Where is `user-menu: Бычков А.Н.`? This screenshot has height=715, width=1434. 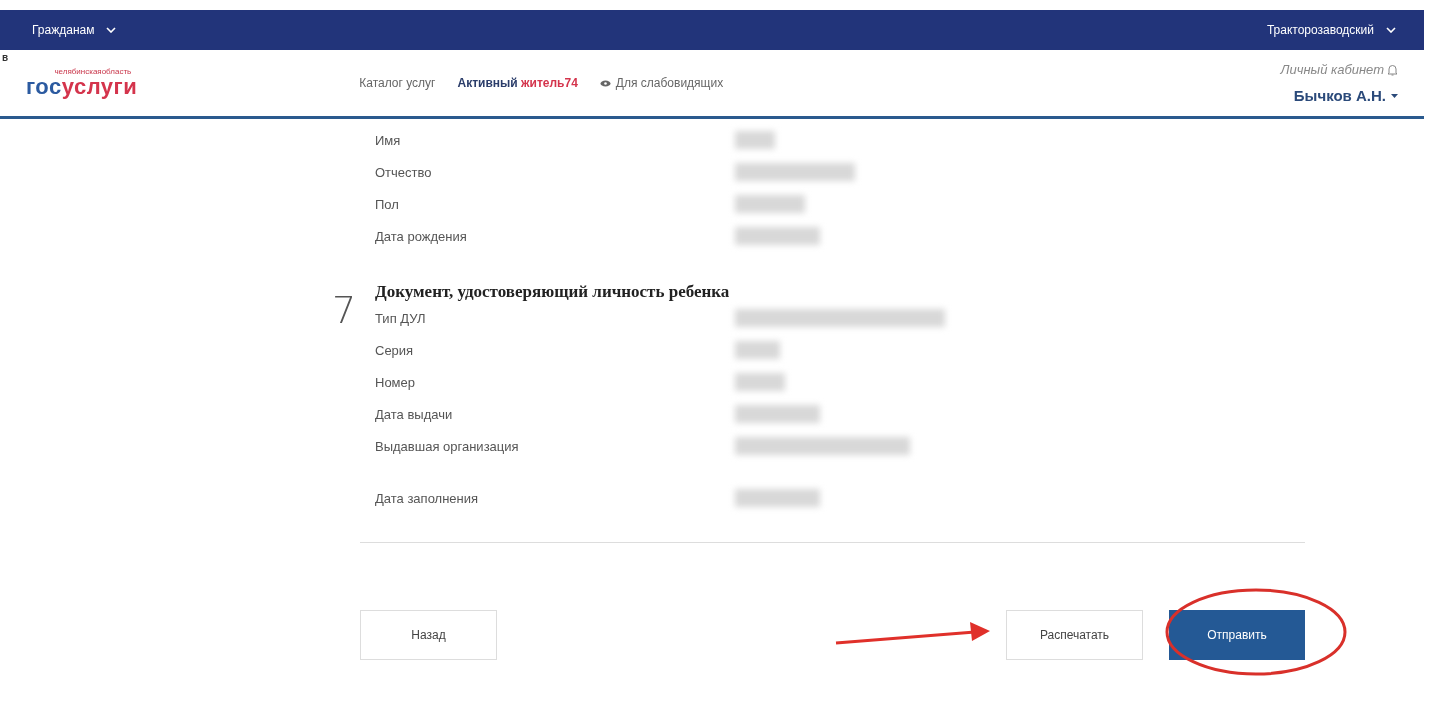
user-menu: Бычков А.Н. is located at coordinates (1345, 95).